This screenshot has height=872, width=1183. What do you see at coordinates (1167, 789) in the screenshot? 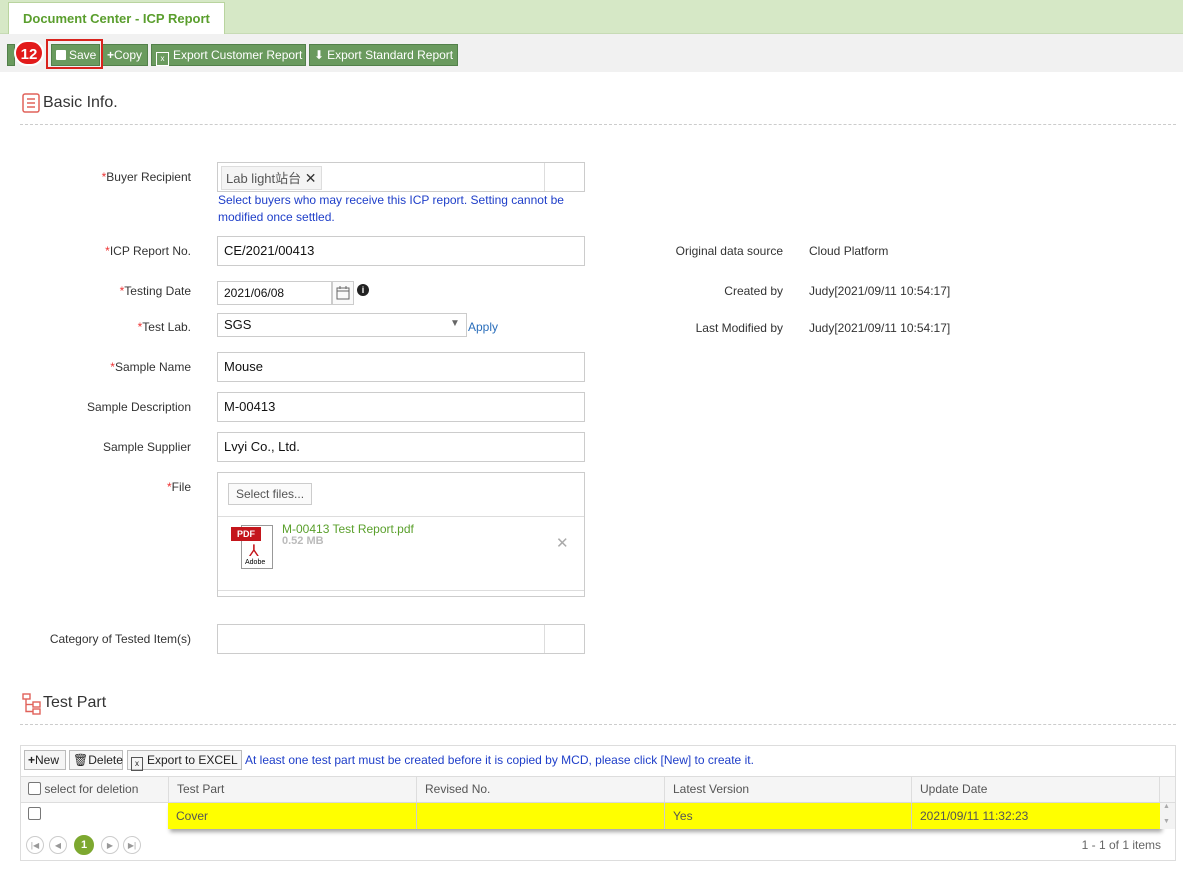
I see `scrollbar-header` at bounding box center [1167, 789].